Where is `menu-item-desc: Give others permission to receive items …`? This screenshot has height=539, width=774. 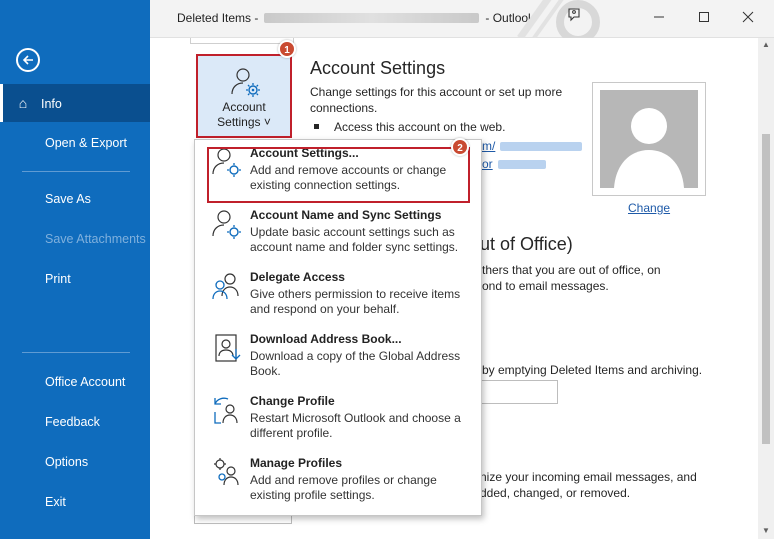 menu-item-desc: Give others permission to receive items … is located at coordinates (355, 301).